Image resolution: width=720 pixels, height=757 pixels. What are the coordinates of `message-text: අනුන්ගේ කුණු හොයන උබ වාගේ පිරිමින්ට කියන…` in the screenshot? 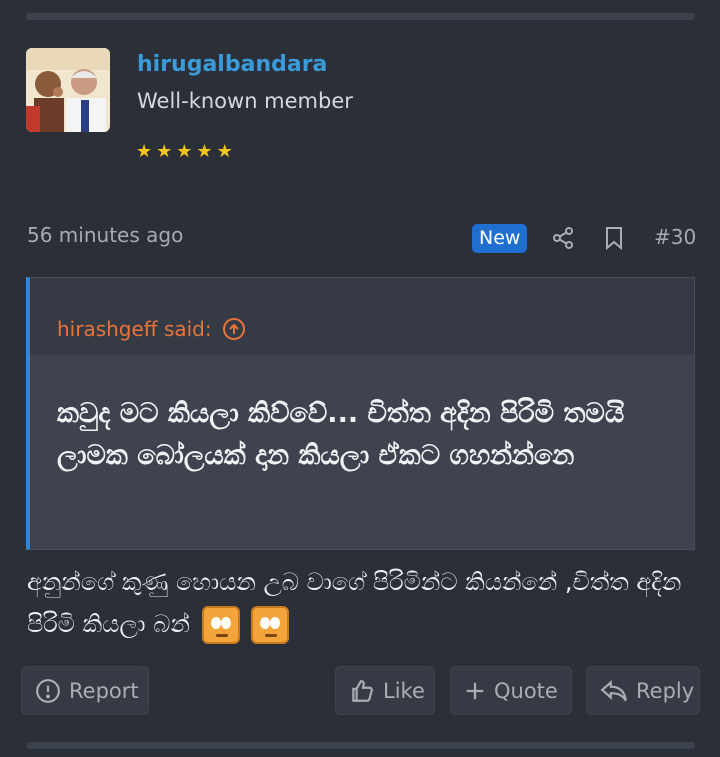 It's located at (354, 603).